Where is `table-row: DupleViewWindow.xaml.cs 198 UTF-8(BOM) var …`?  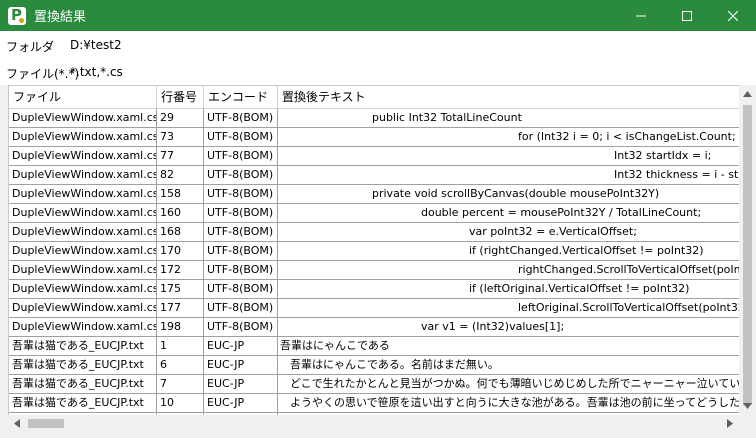
table-row: DupleViewWindow.xaml.cs 198 UTF-8(BOM) var … is located at coordinates (382, 327).